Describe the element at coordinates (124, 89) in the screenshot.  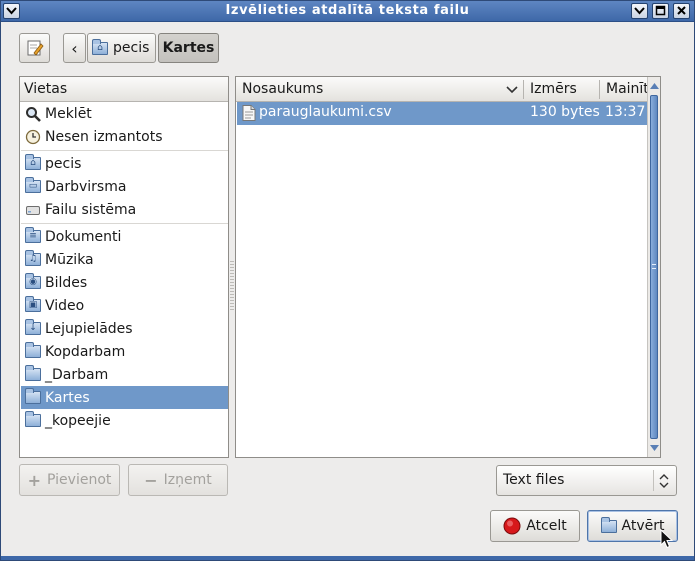
I see `places-header: Vietas` at that location.